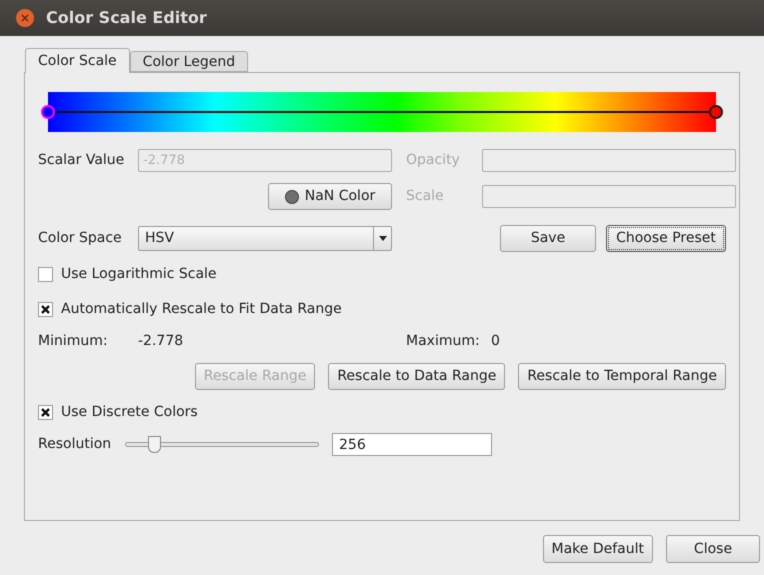 Image resolution: width=764 pixels, height=575 pixels. What do you see at coordinates (265, 238) in the screenshot?
I see `color-space-dropdown: HSV` at bounding box center [265, 238].